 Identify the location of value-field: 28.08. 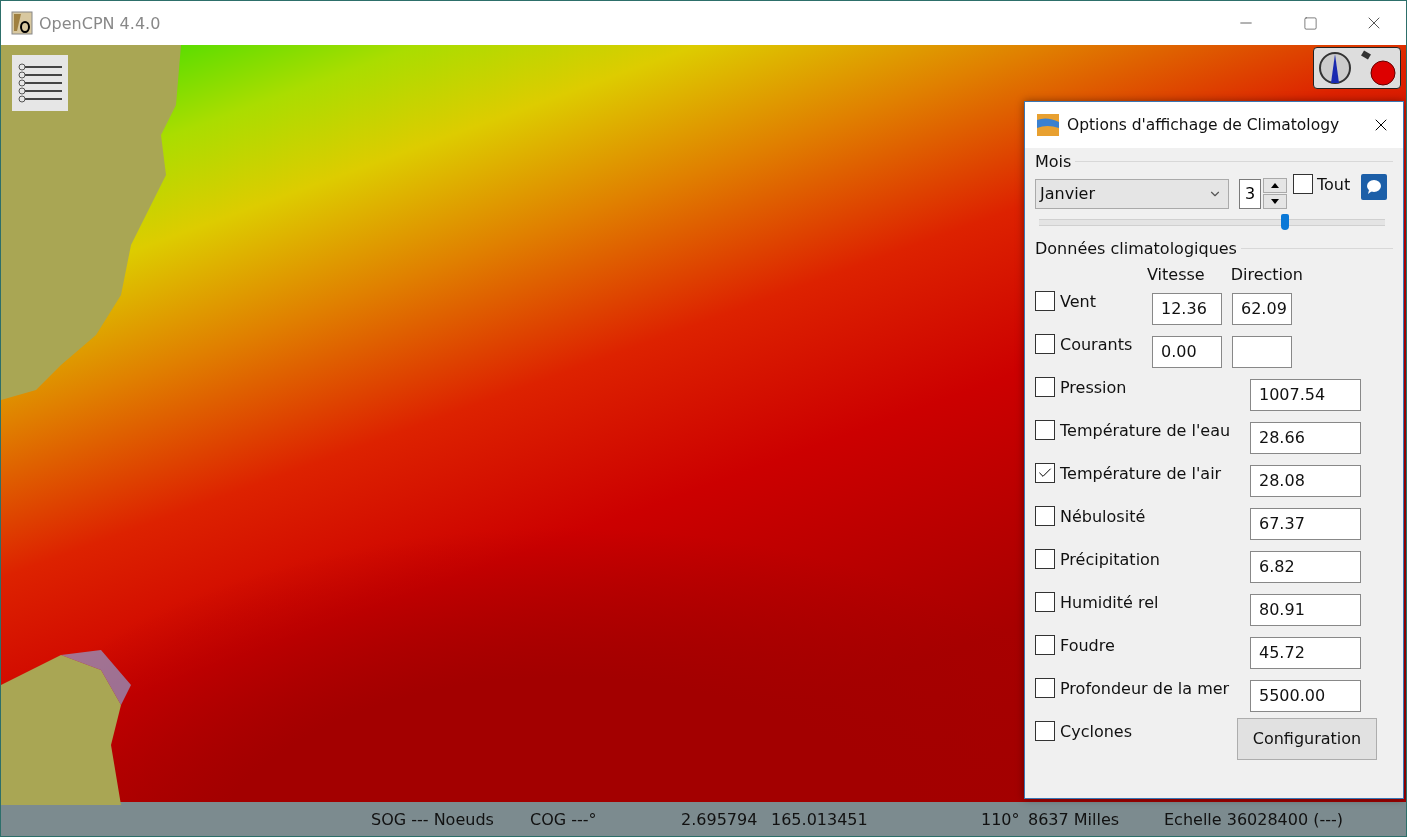
(1305, 480).